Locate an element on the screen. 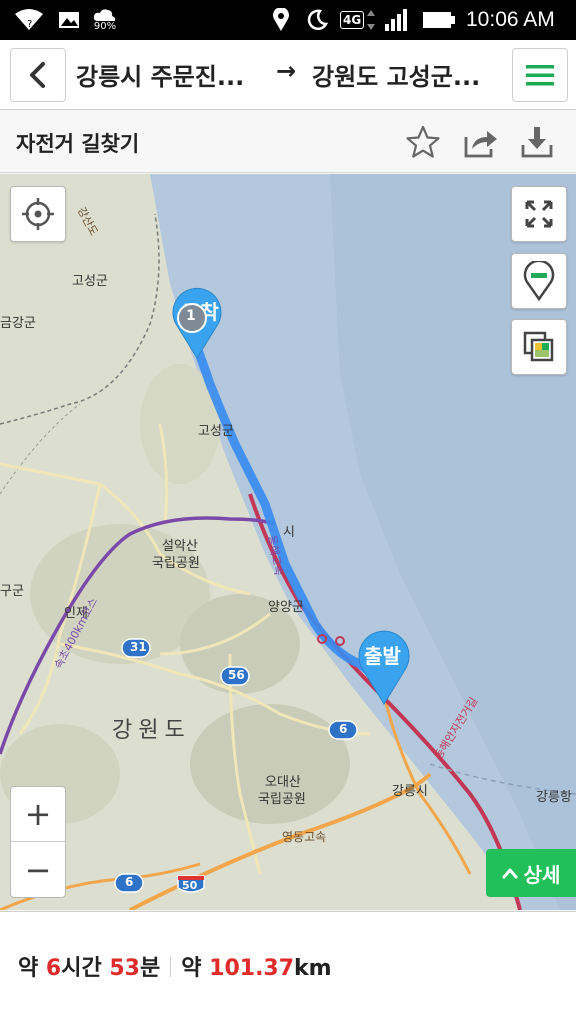 This screenshot has width=576, height=1024. duration-minutes: 53 is located at coordinates (124, 968).